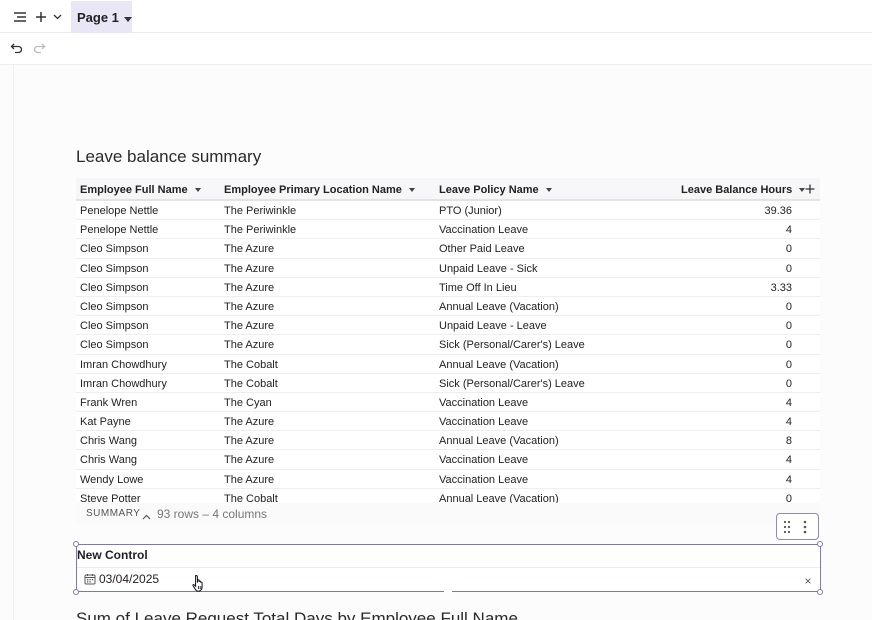 The width and height of the screenshot is (872, 620). What do you see at coordinates (737, 190) in the screenshot?
I see `column-header-label: Leave Balance Hours` at bounding box center [737, 190].